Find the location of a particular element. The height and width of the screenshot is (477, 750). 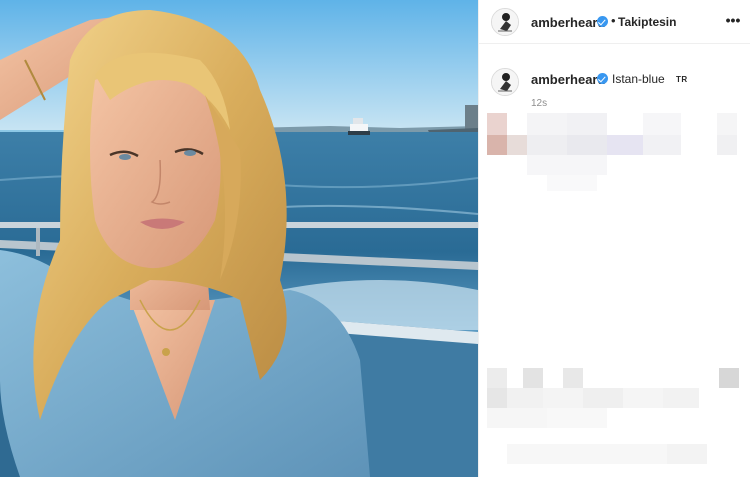

caption-text: Istan-blue is located at coordinates (638, 79).